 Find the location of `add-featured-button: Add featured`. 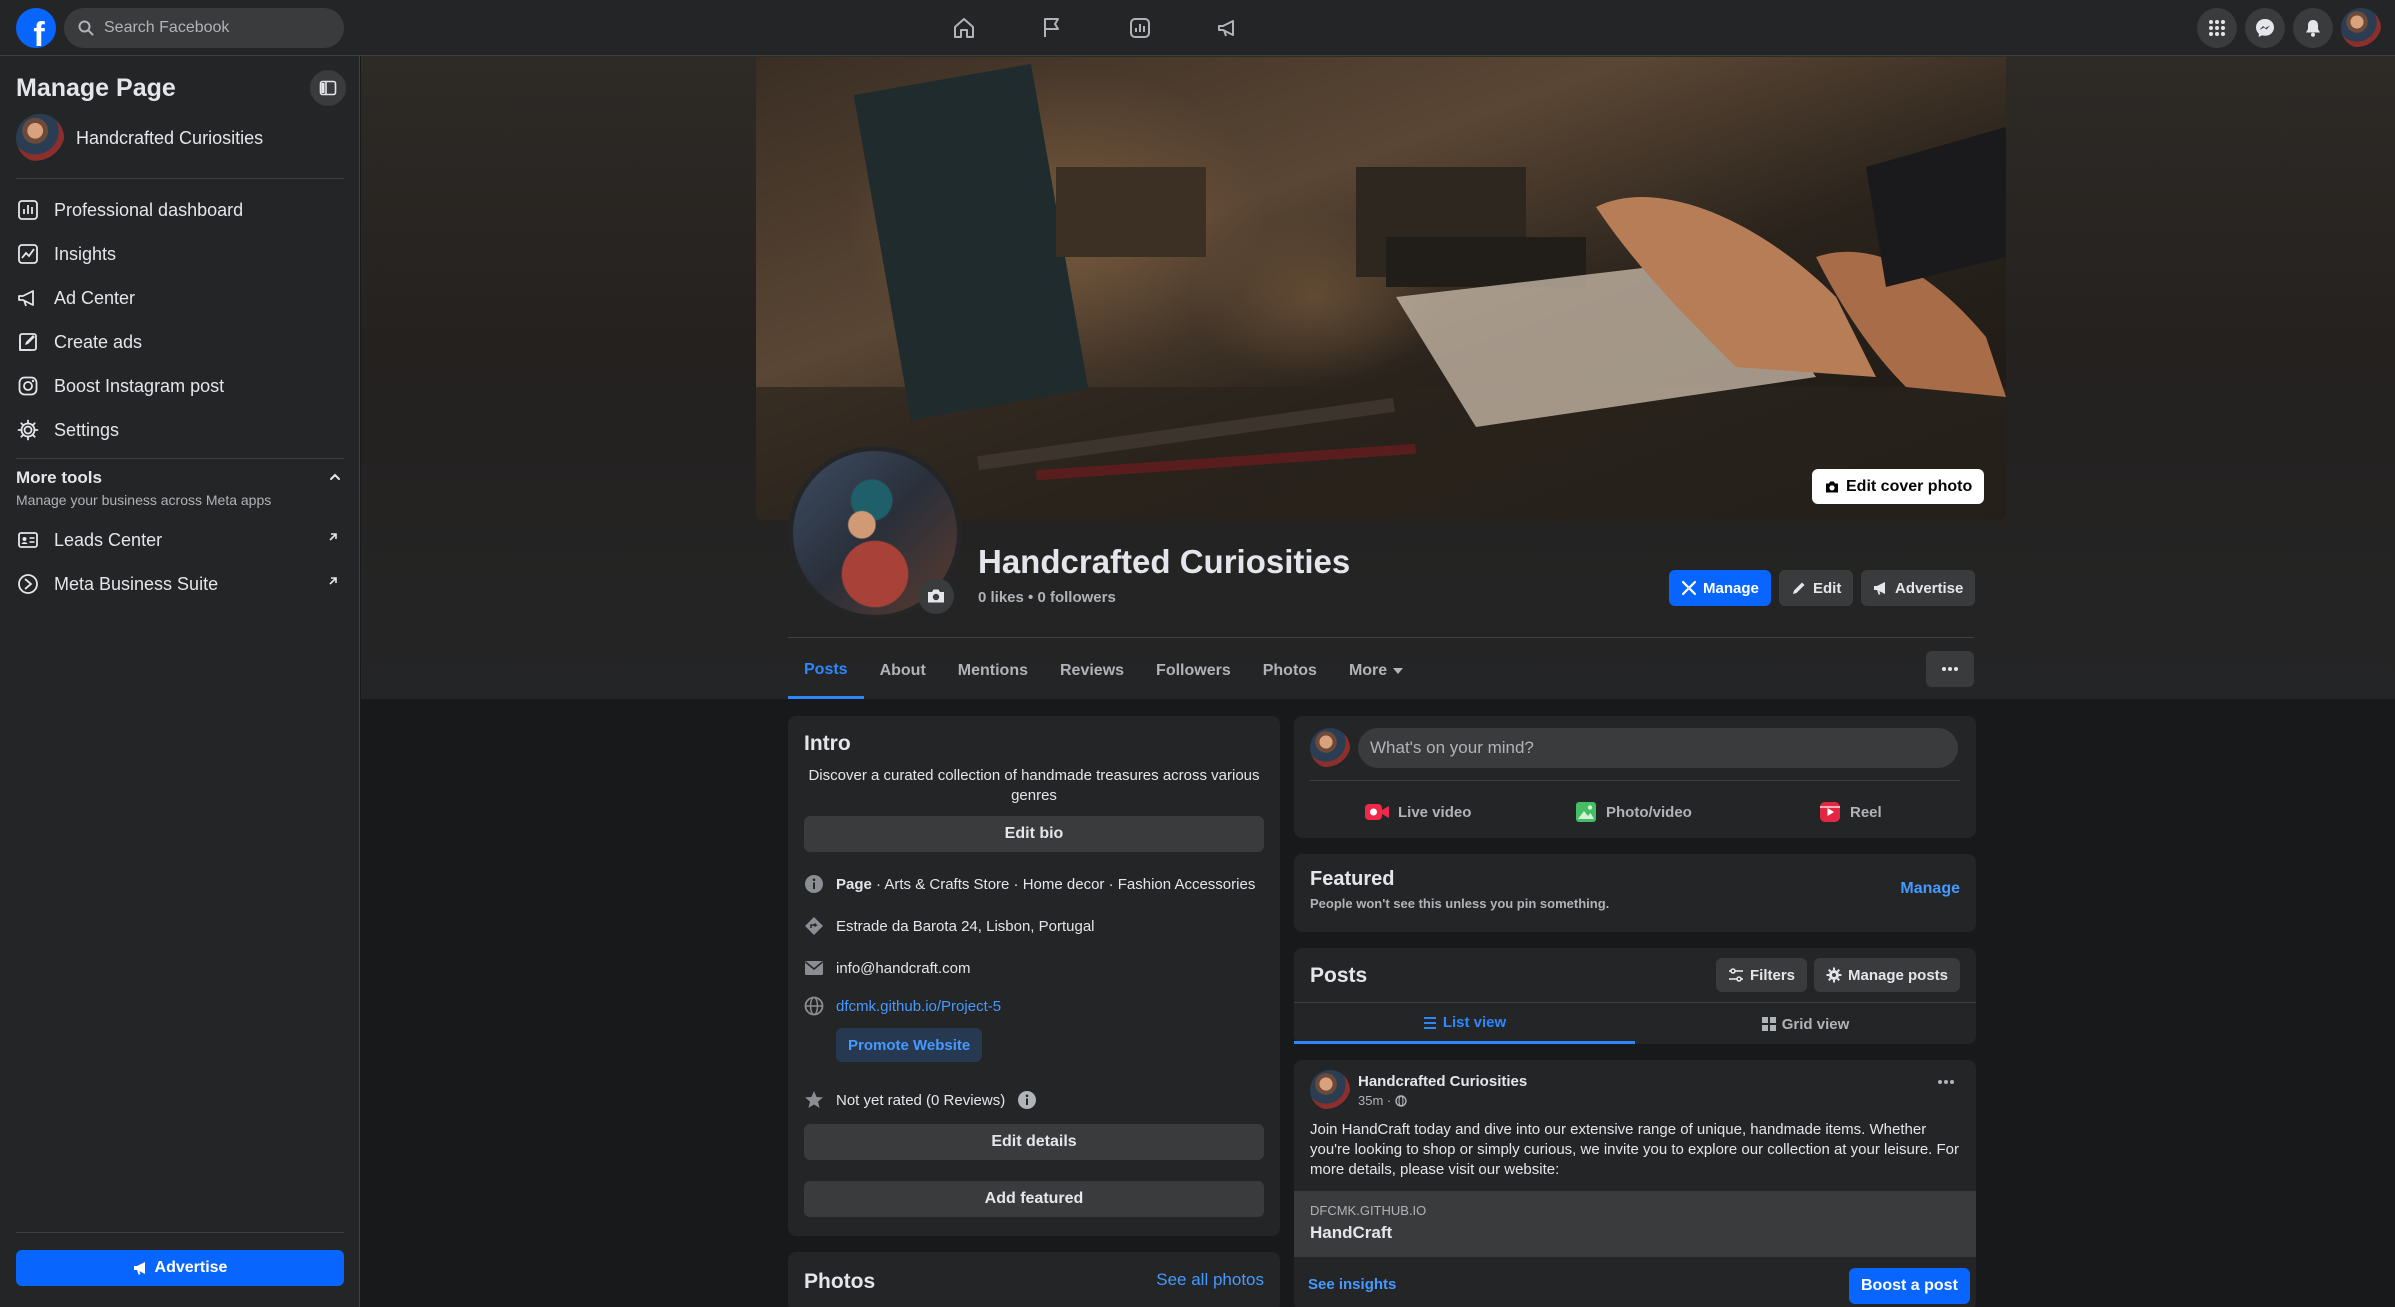

add-featured-button: Add featured is located at coordinates (1034, 1199).